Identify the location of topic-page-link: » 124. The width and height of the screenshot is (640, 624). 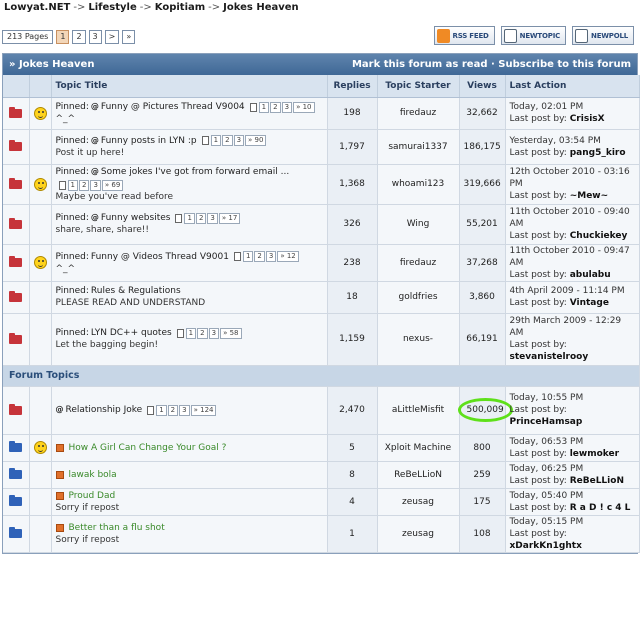
(203, 410).